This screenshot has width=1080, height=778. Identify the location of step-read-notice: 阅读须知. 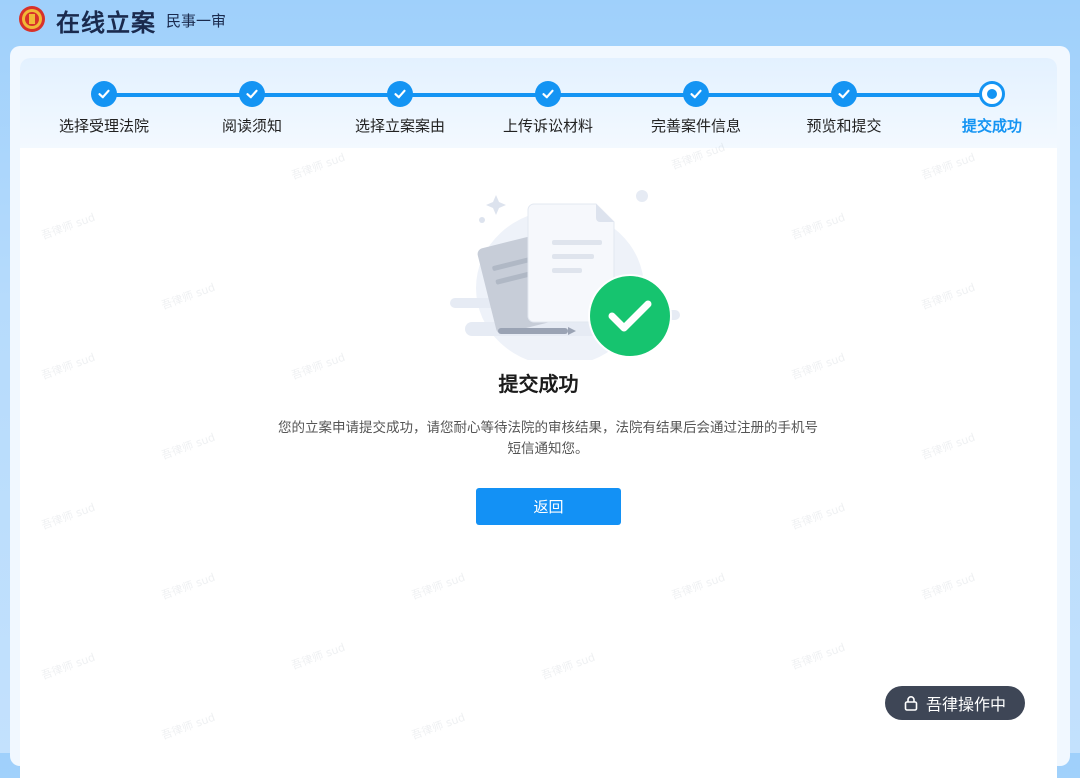
(252, 108).